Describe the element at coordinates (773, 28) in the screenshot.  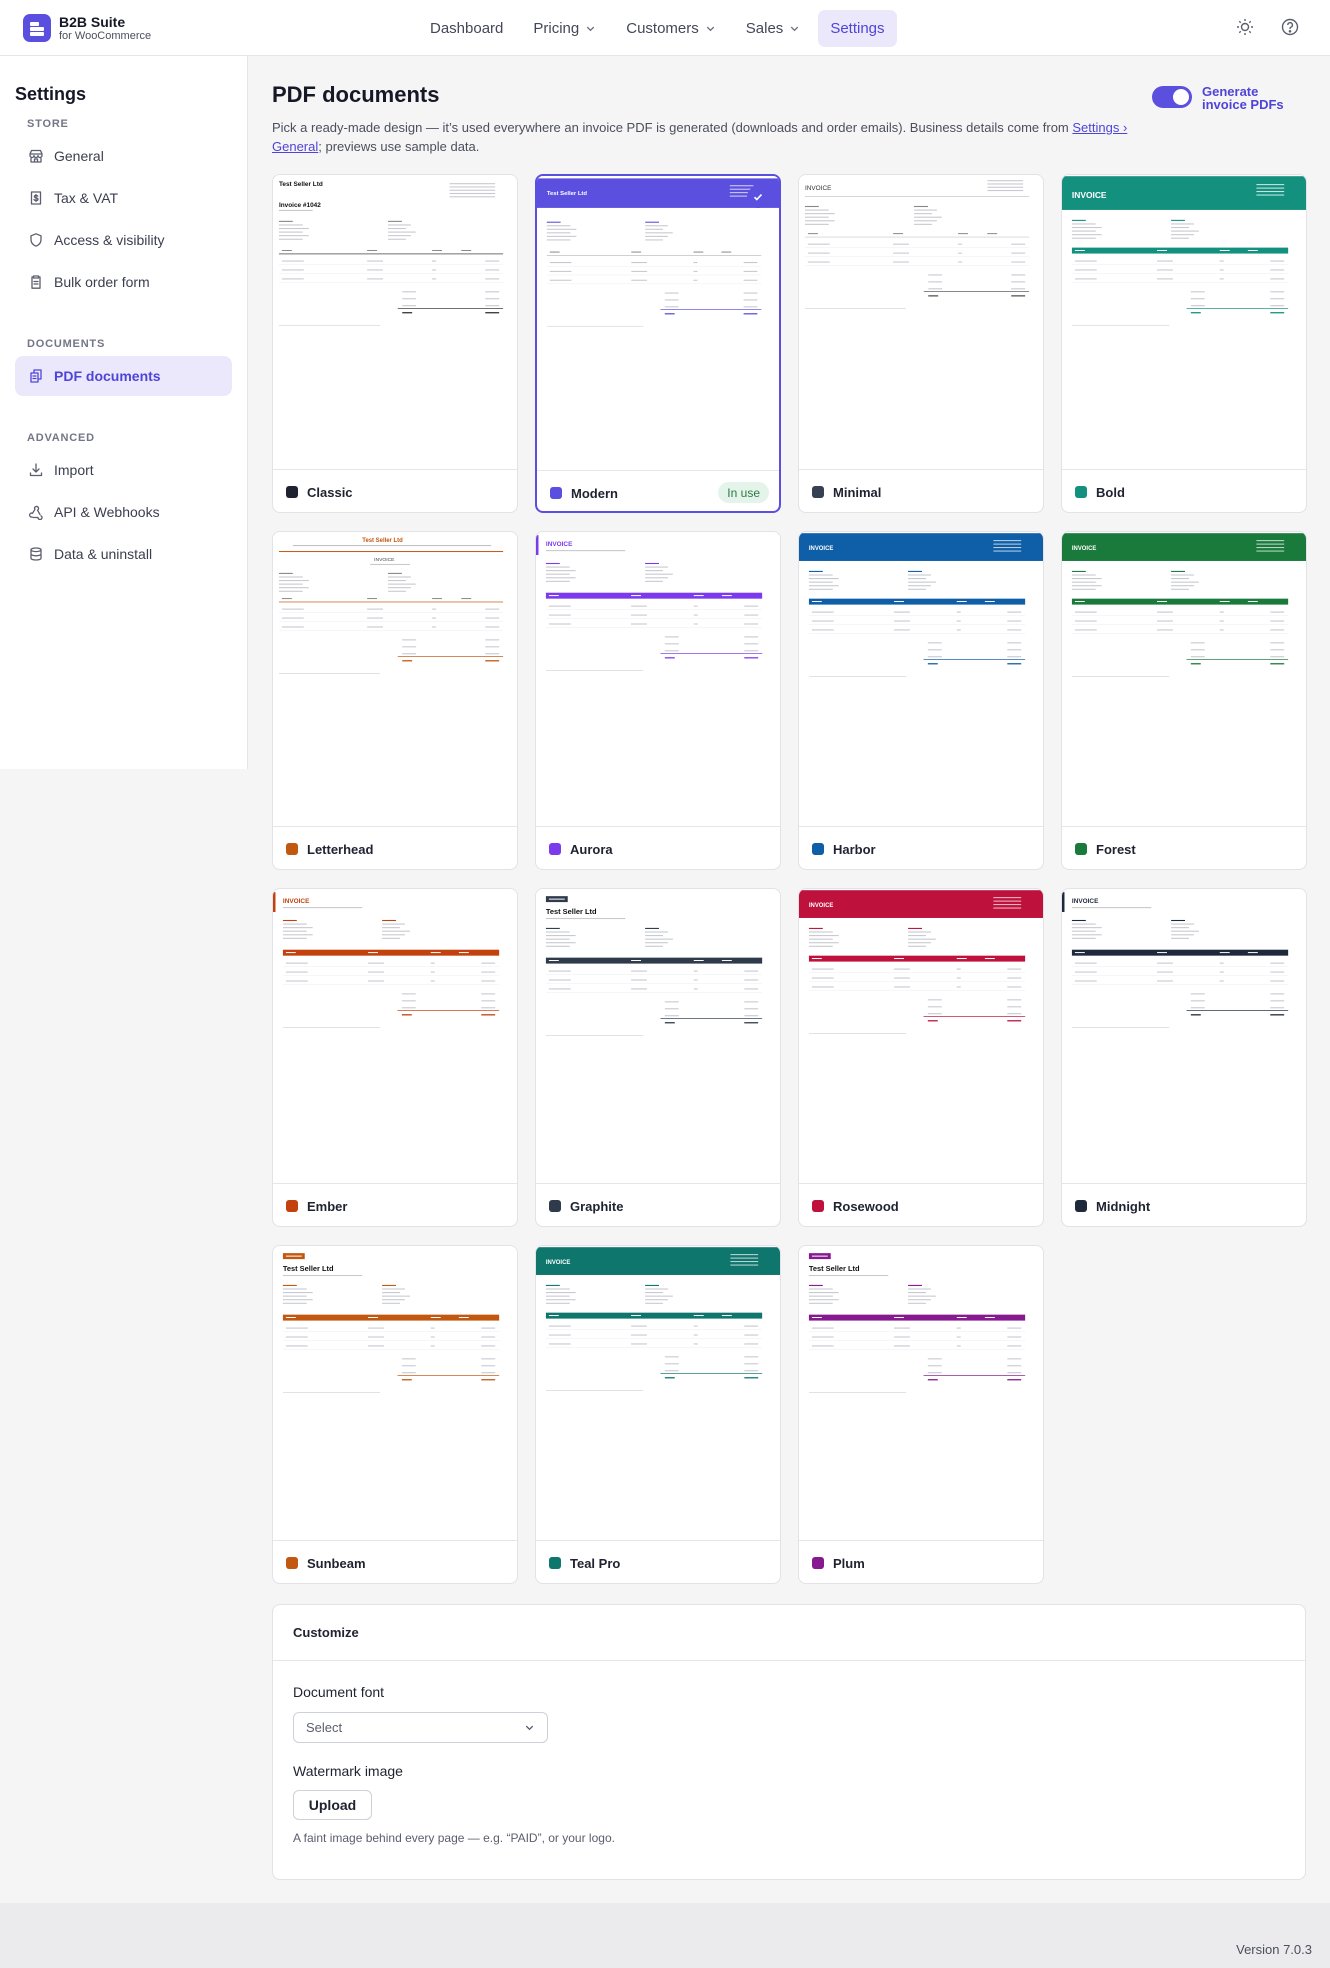
I see `nav-sales: Sales` at that location.